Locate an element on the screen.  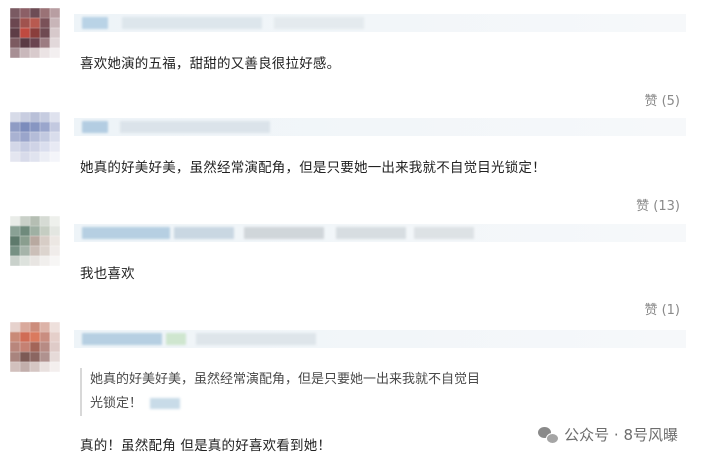
watermark: 公众号 · 8号风曝 is located at coordinates (608, 434).